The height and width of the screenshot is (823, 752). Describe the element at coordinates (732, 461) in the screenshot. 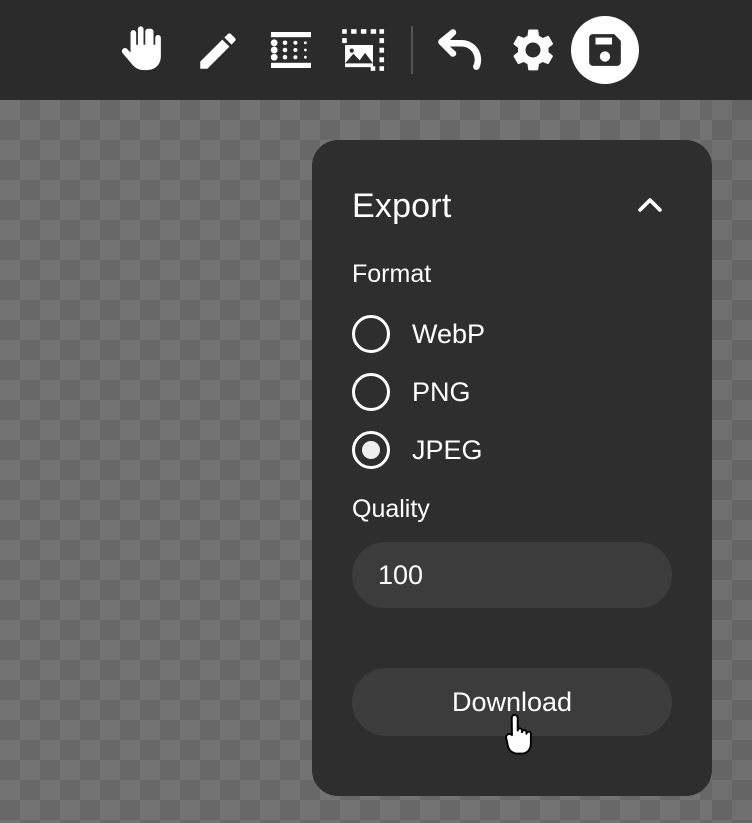

I see `canvas-right-edge` at that location.